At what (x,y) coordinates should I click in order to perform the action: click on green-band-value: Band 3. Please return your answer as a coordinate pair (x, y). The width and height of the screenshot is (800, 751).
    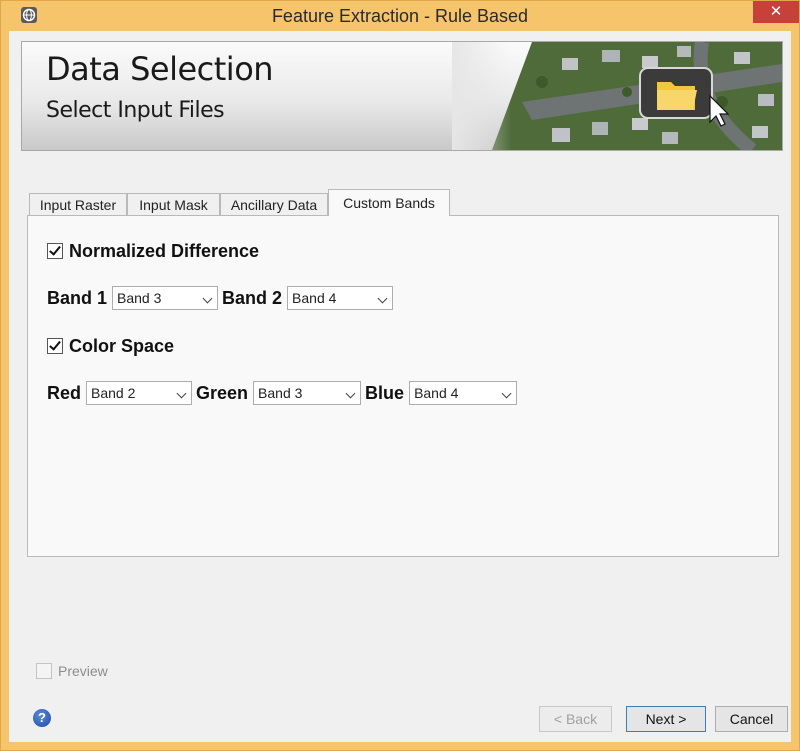
    Looking at the image, I should click on (280, 393).